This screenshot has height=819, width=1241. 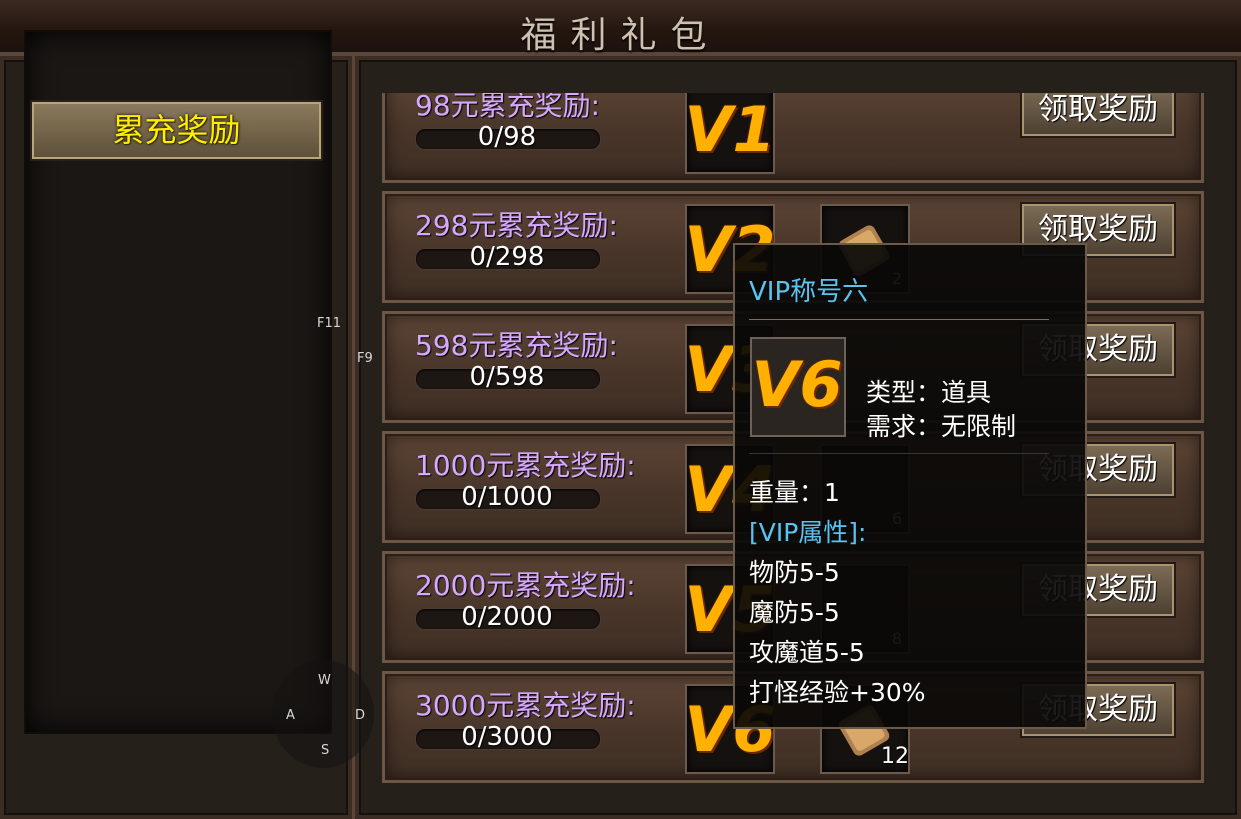 What do you see at coordinates (325, 750) in the screenshot?
I see `joystick-s: S` at bounding box center [325, 750].